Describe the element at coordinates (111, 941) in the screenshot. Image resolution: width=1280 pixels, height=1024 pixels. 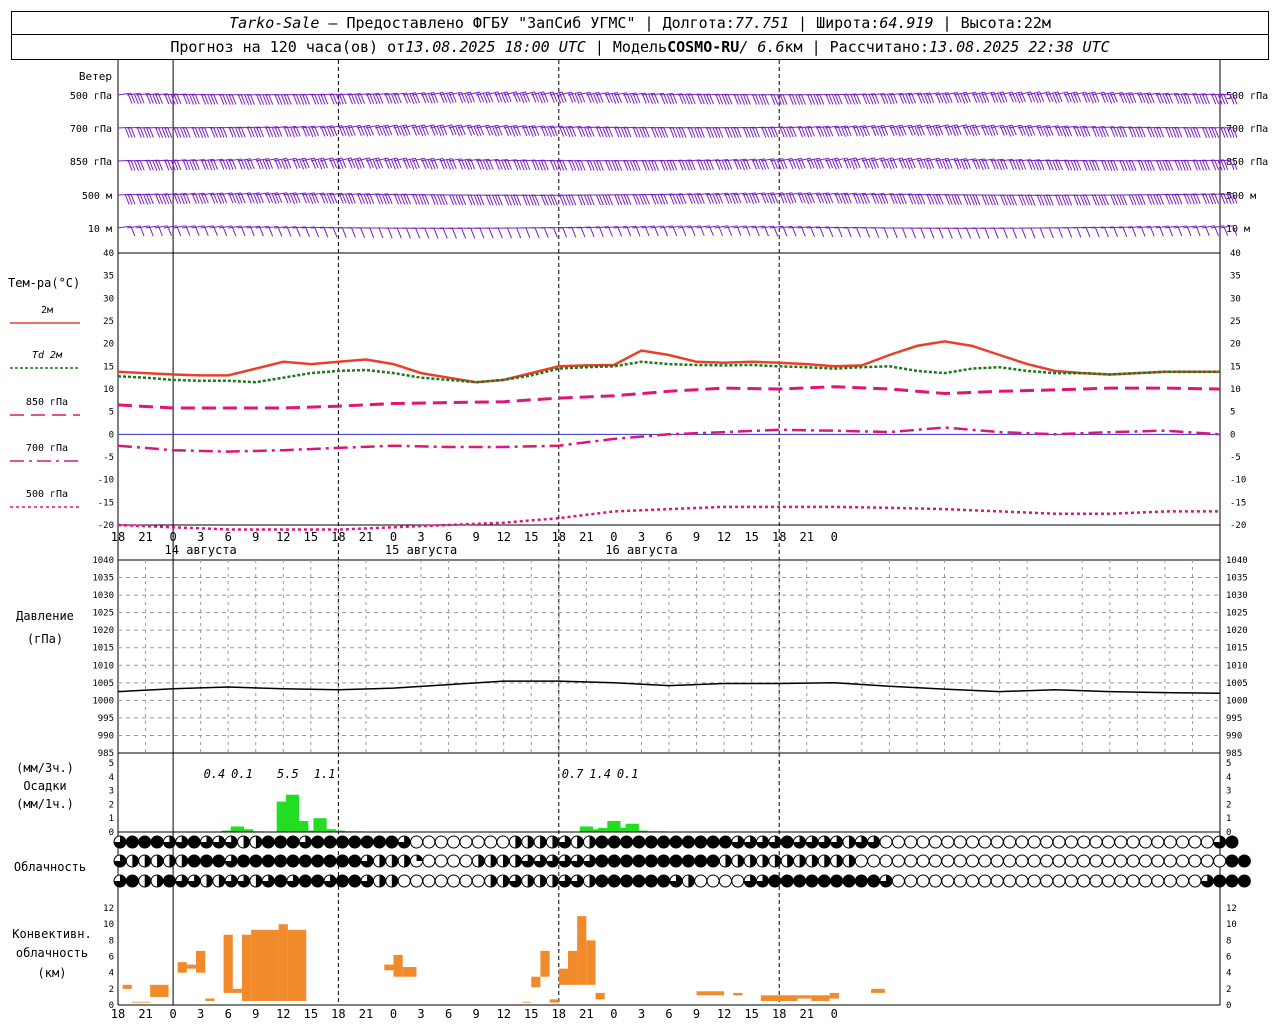
I see `conv-ytick-left: 8` at that location.